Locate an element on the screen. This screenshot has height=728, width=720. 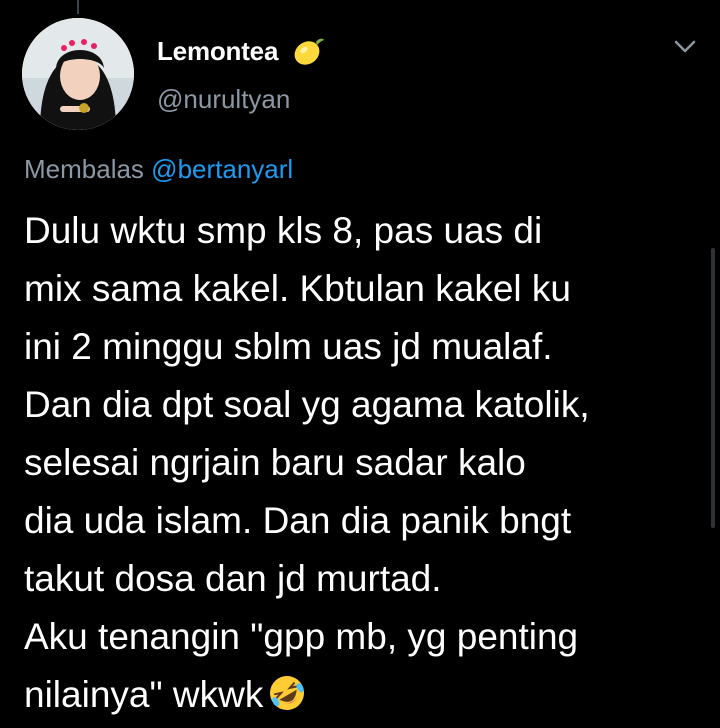
reply-prefix: Membalas is located at coordinates (84, 169).